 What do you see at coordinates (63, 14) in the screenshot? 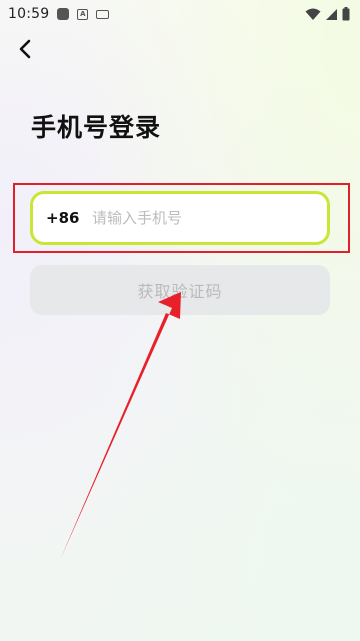
I see `app-notification-icon` at bounding box center [63, 14].